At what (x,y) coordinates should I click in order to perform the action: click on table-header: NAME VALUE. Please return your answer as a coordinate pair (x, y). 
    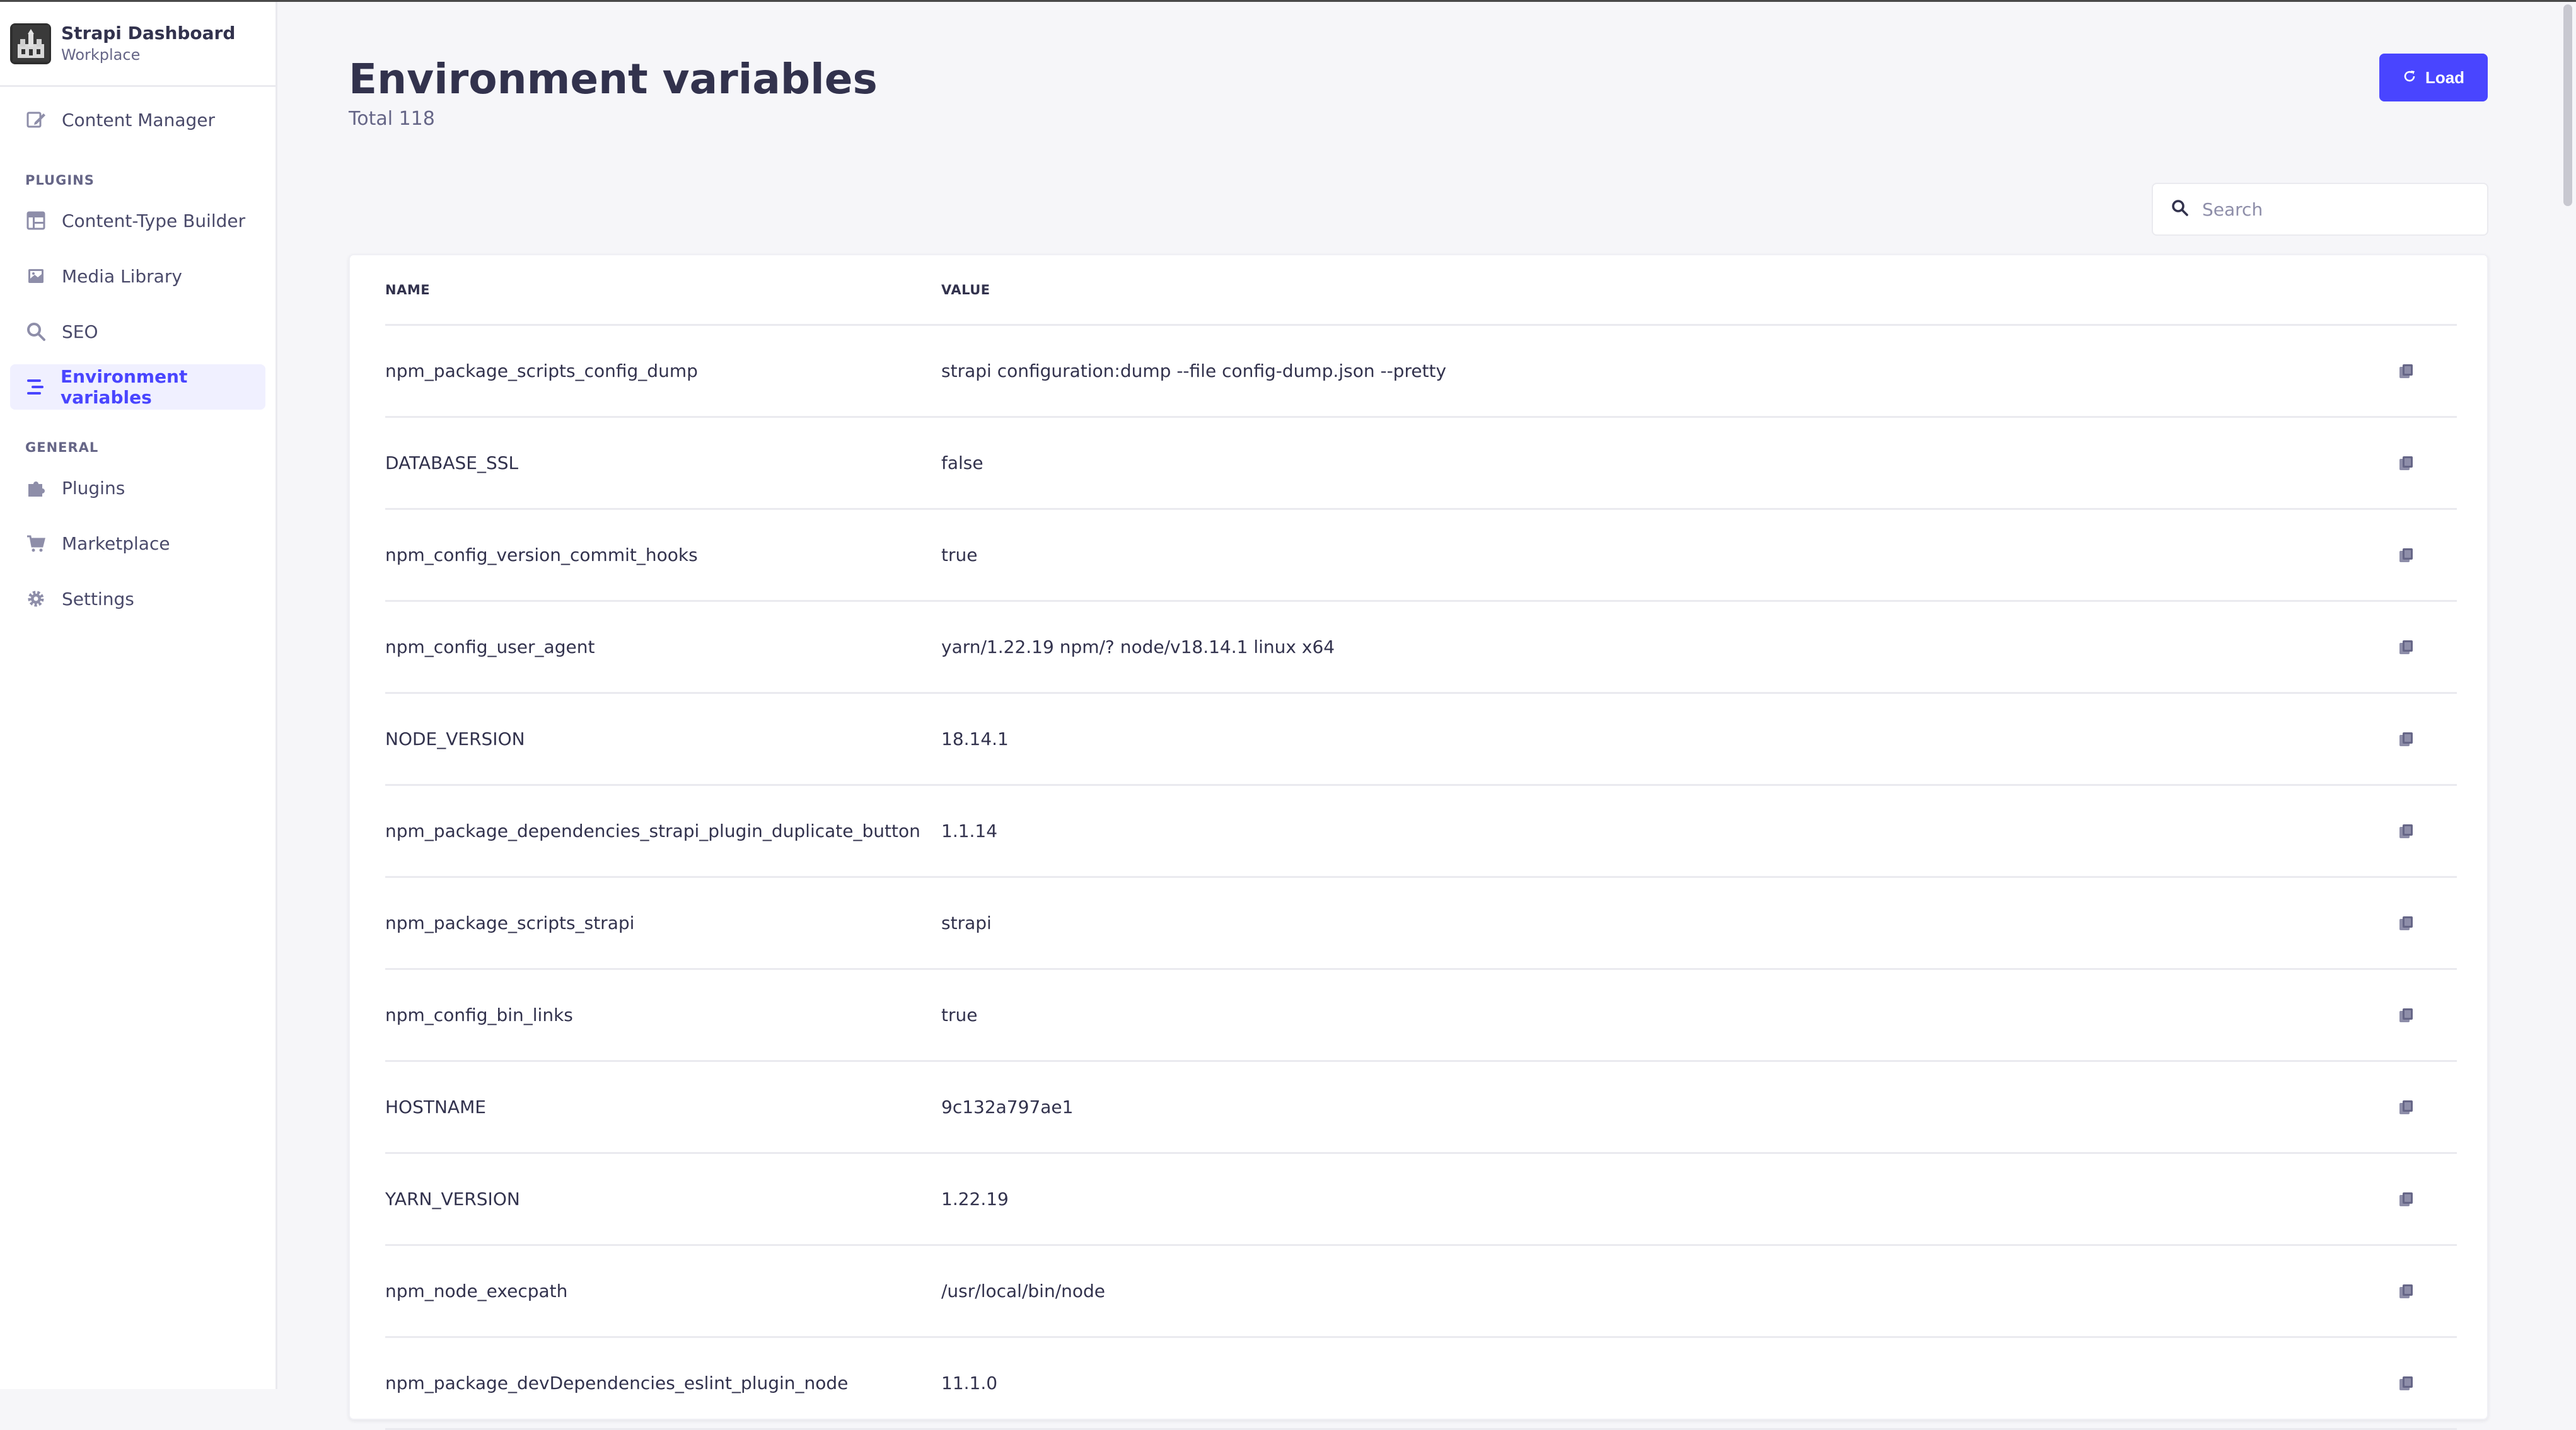
    Looking at the image, I should click on (1421, 290).